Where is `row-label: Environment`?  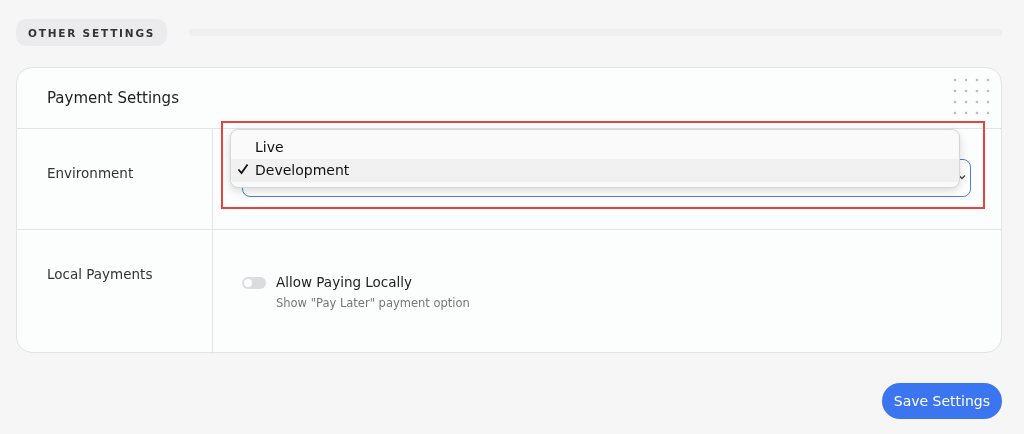 row-label: Environment is located at coordinates (90, 173).